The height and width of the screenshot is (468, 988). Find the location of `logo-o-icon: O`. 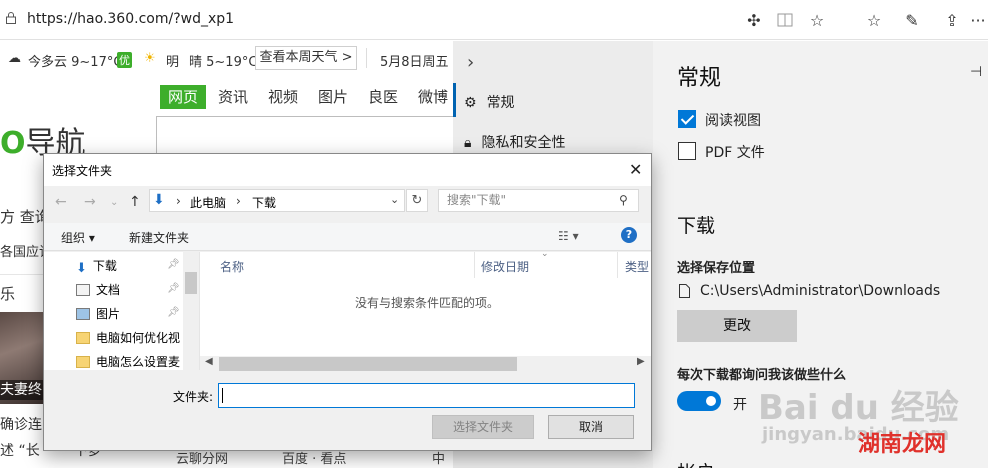

logo-o-icon: O is located at coordinates (13, 143).